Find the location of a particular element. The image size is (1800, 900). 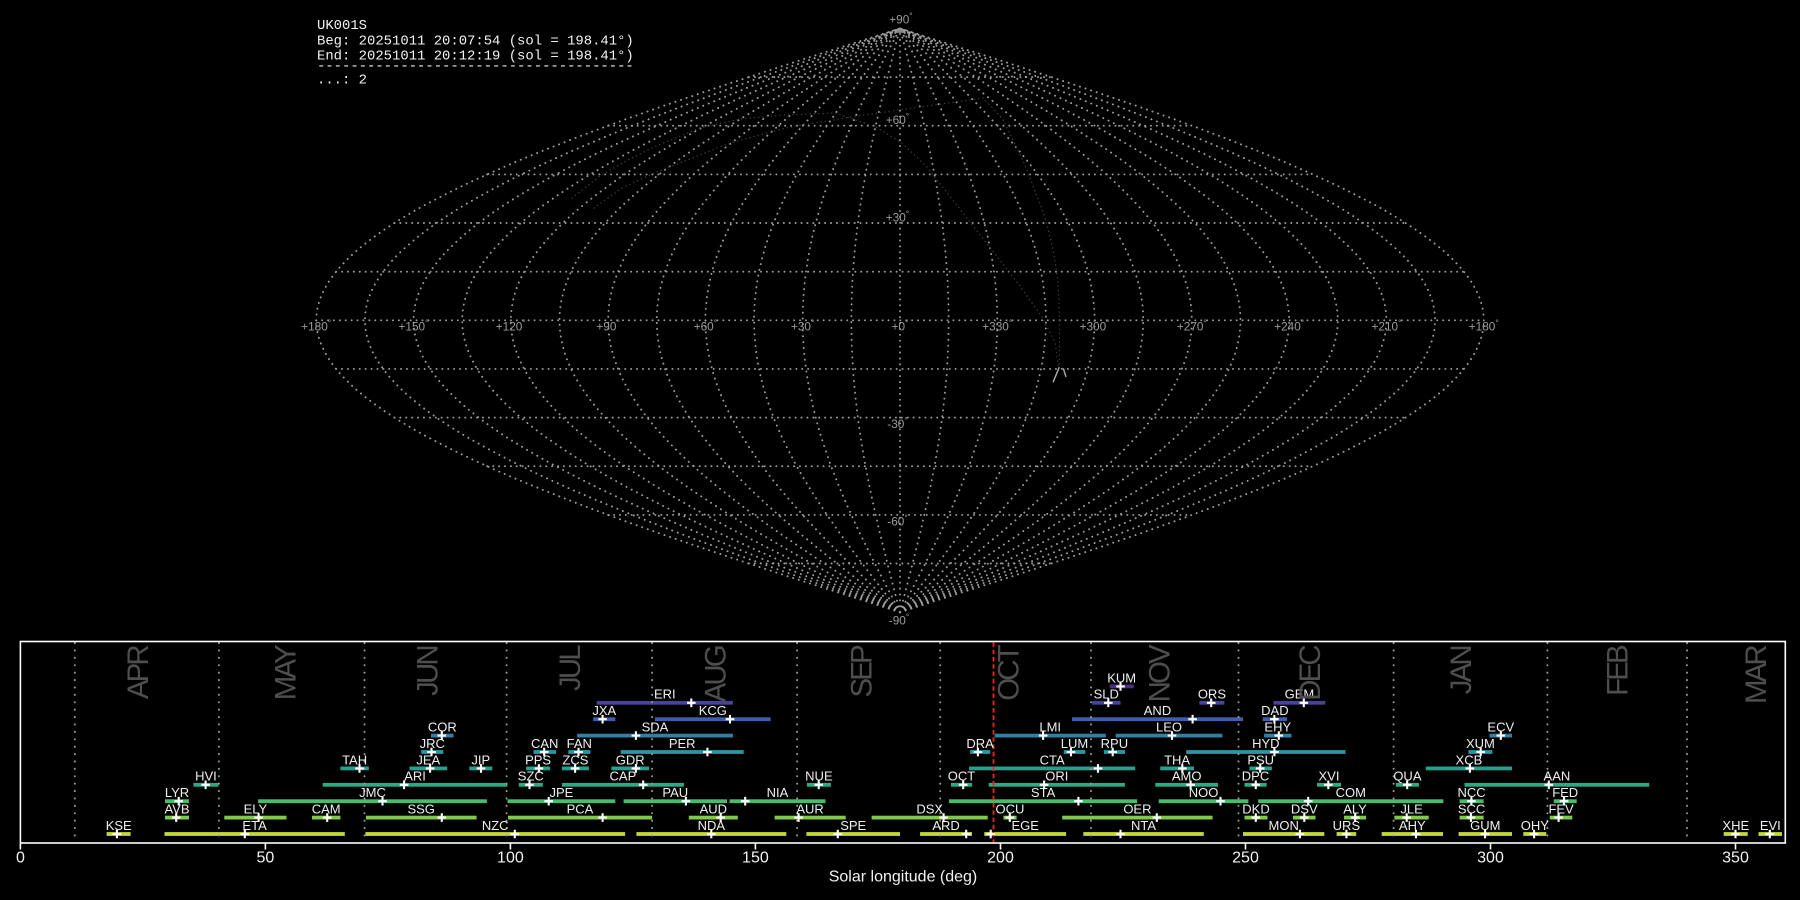

svg-text: JAN is located at coordinates (1461, 671).